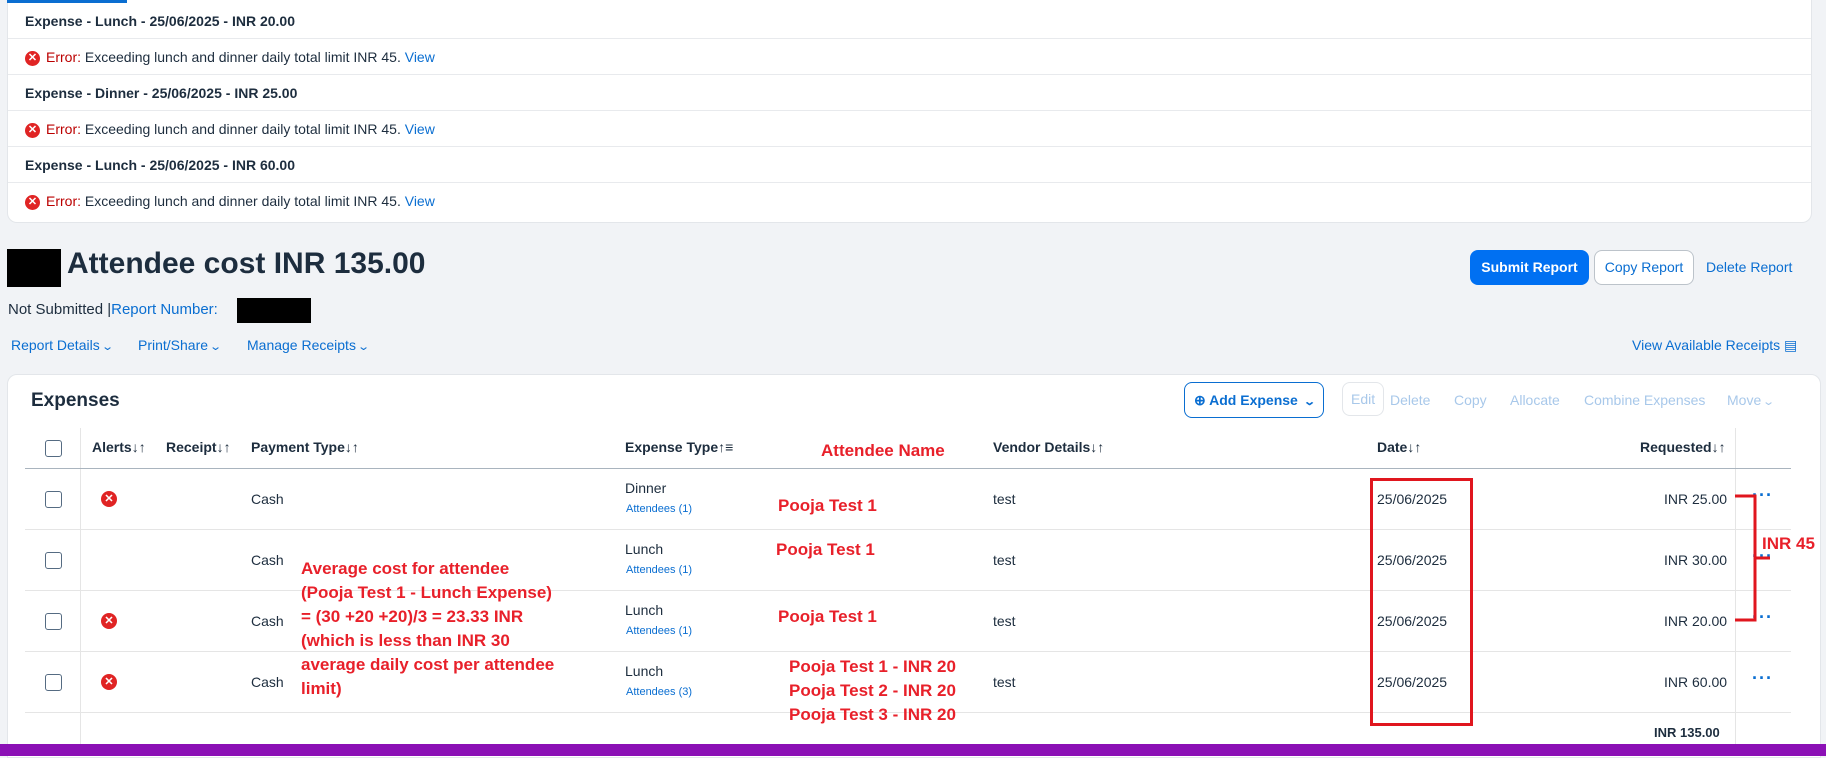 The image size is (1826, 758). What do you see at coordinates (1676, 447) in the screenshot?
I see `column-label: Requested` at bounding box center [1676, 447].